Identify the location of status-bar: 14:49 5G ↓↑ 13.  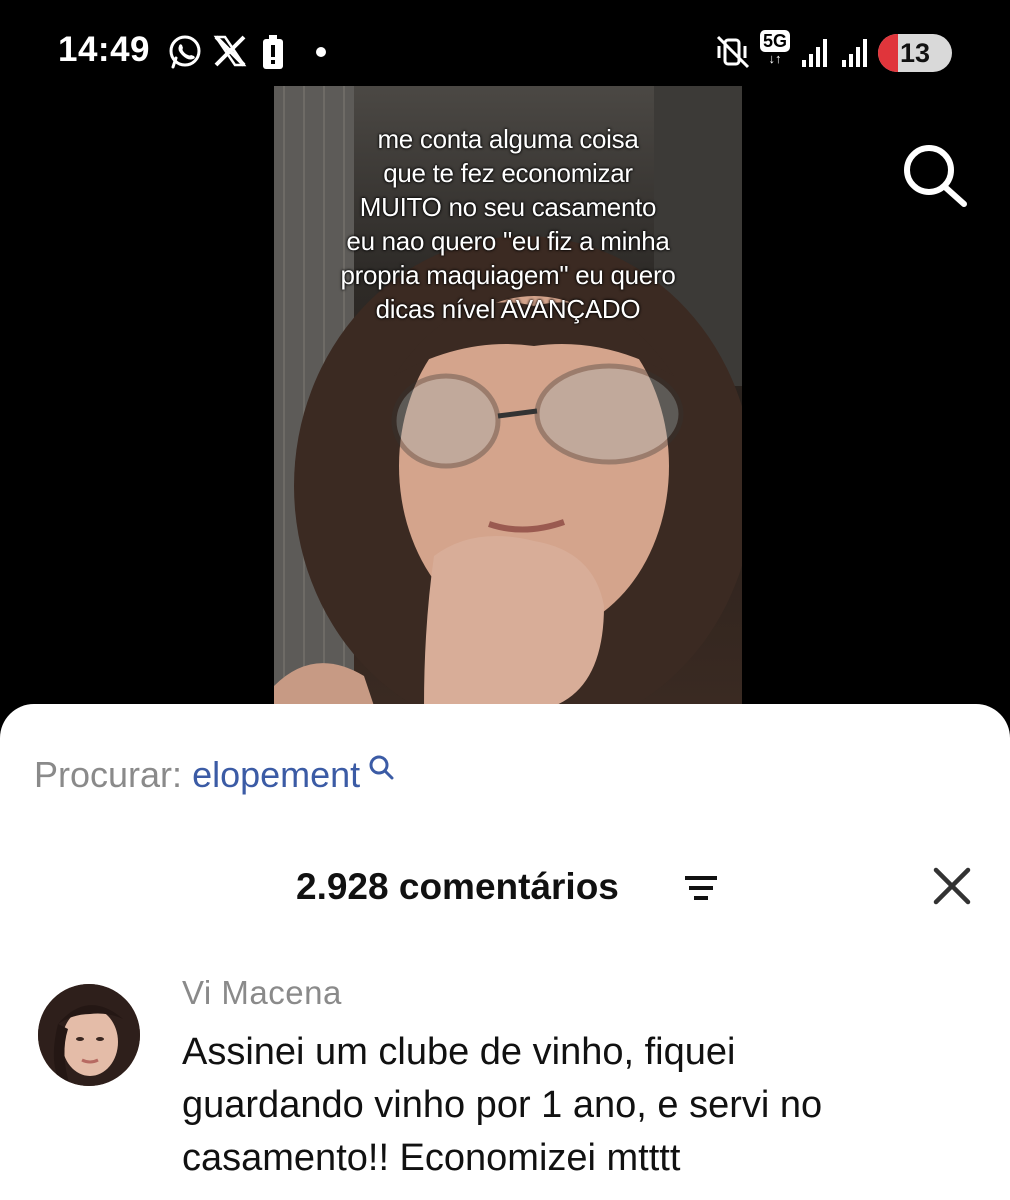
(505, 45).